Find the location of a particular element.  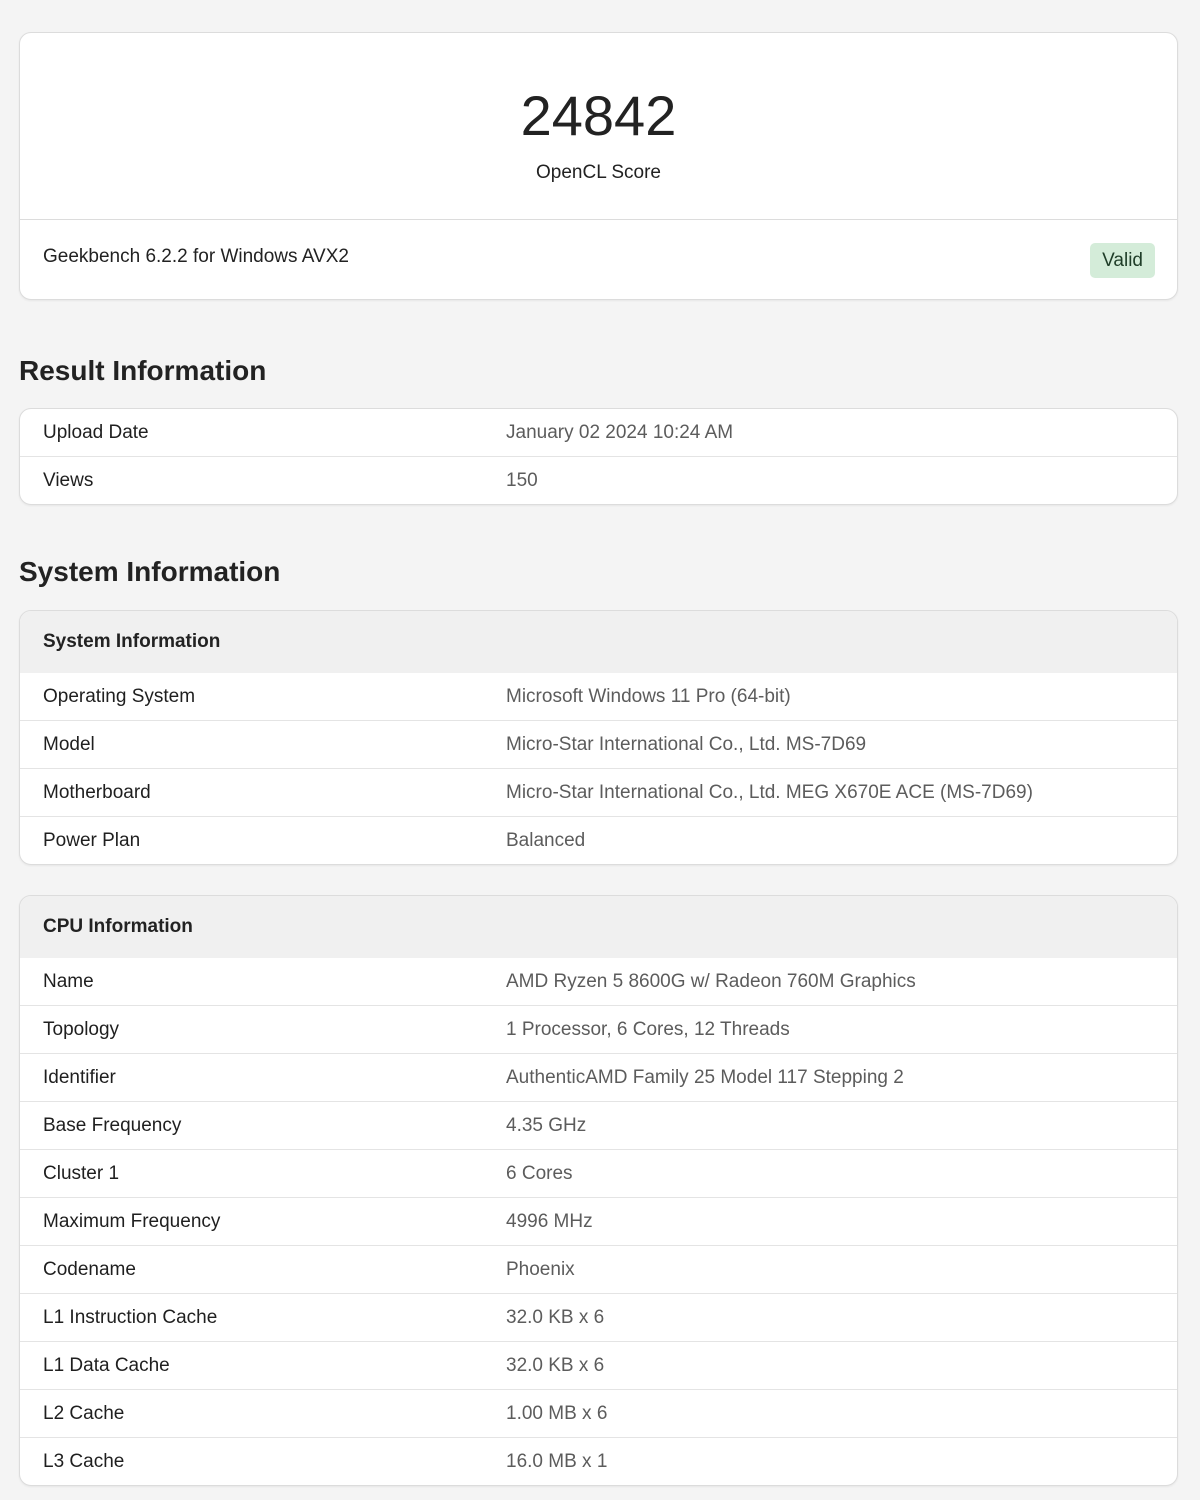

benchmark-version: Geekbench 6.2.2 for Windows AVX2 is located at coordinates (196, 256).